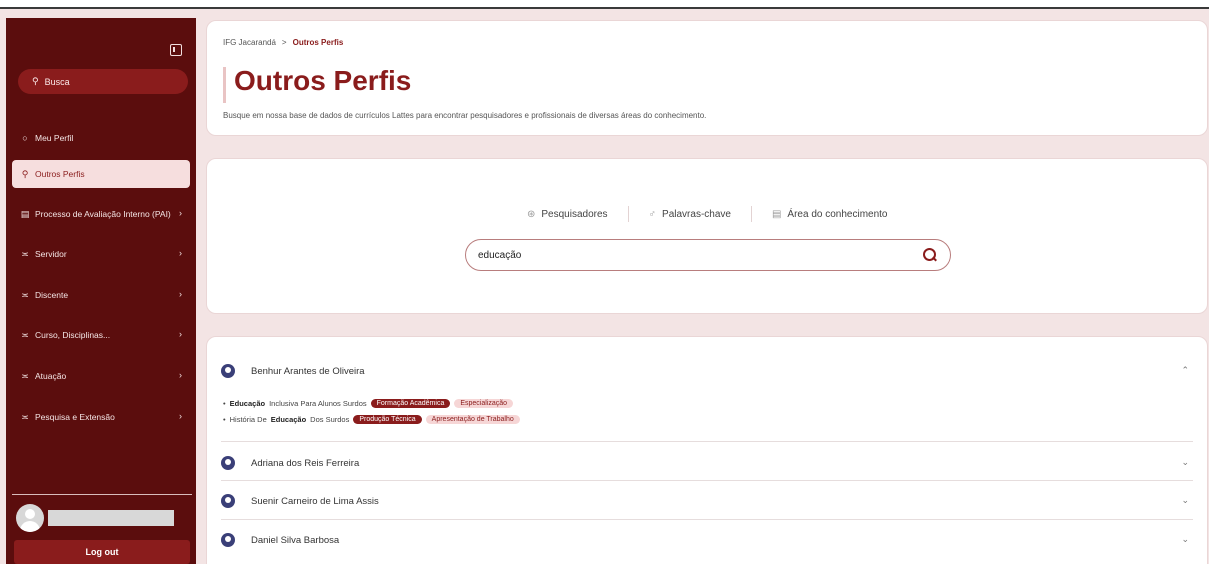  What do you see at coordinates (101, 138) in the screenshot?
I see `sidebar-item-meu-perfil: ○ Meu Perfil` at bounding box center [101, 138].